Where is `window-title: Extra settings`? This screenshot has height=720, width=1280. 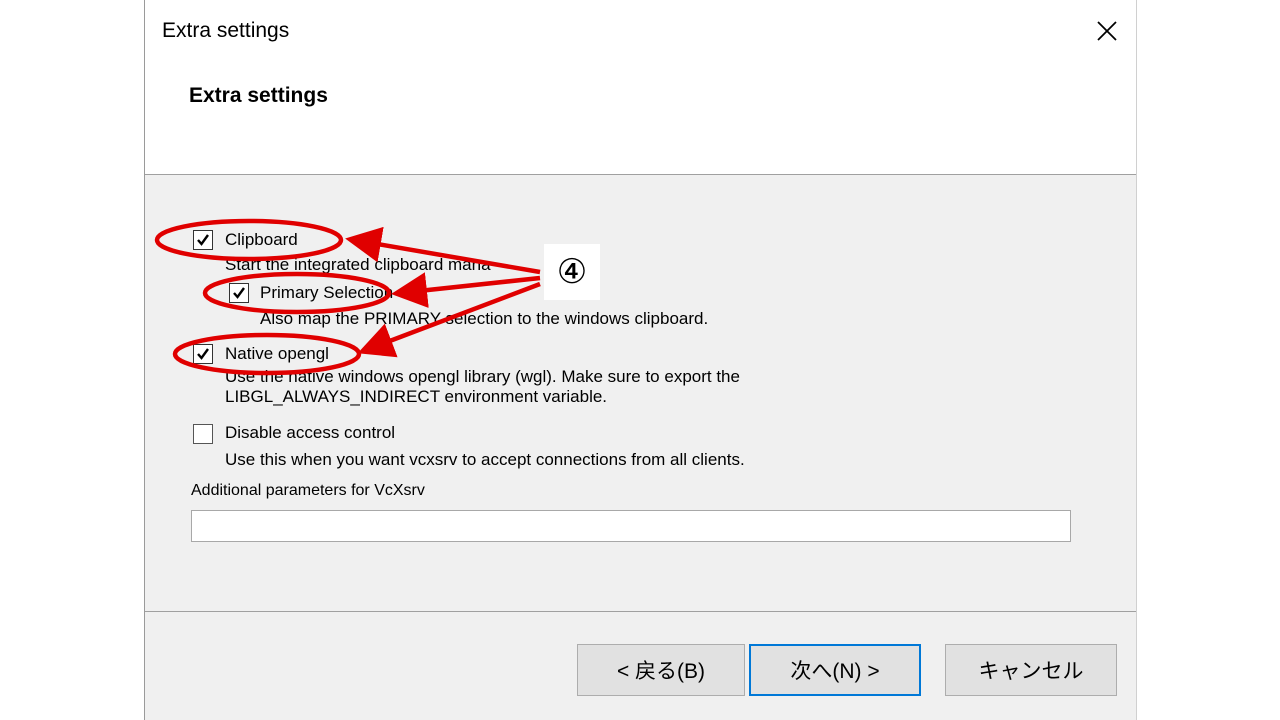
window-title: Extra settings is located at coordinates (226, 30).